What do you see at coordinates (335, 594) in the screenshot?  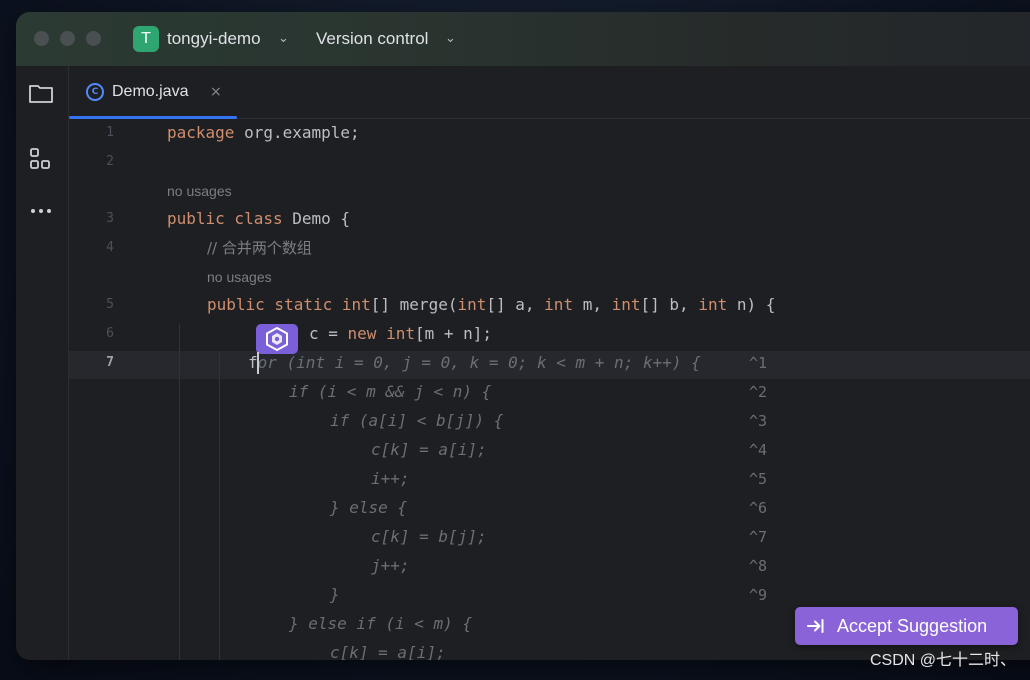 I see `suggestion-line: }` at bounding box center [335, 594].